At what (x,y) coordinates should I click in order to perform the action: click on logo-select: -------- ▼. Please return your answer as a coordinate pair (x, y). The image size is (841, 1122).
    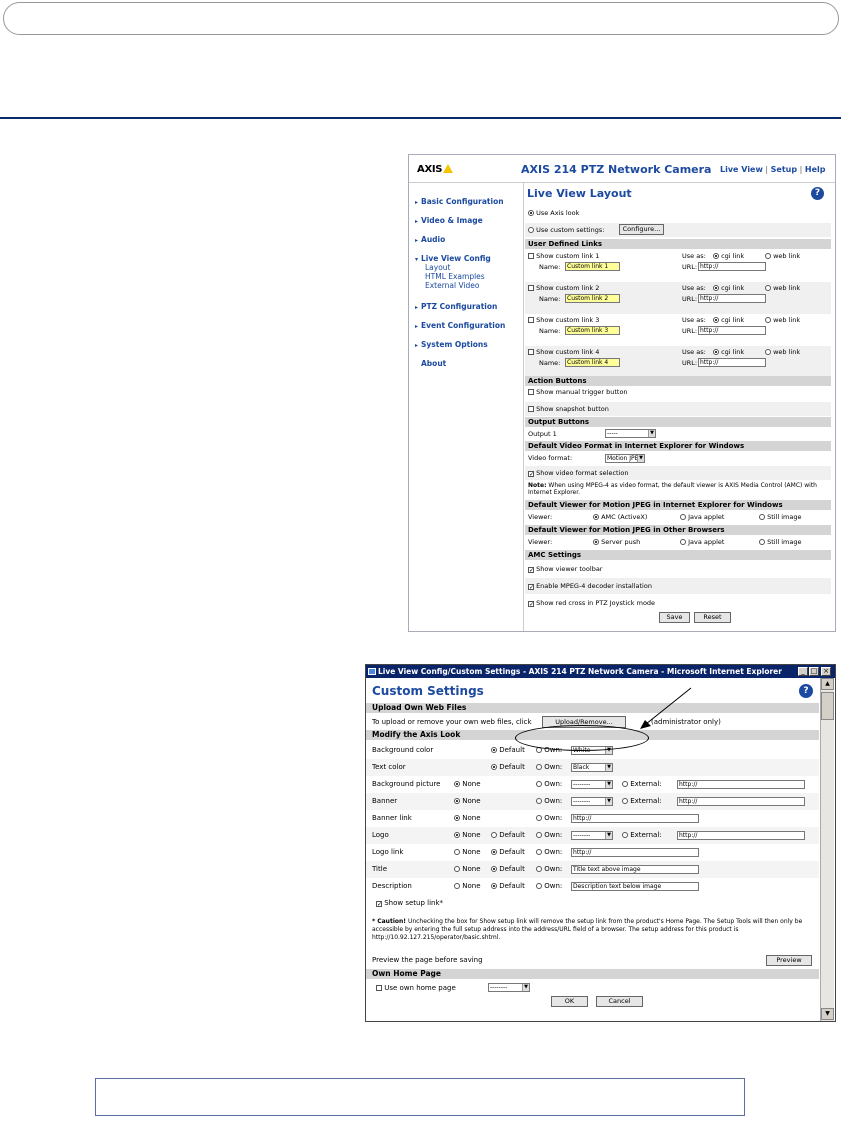
    Looking at the image, I should click on (592, 835).